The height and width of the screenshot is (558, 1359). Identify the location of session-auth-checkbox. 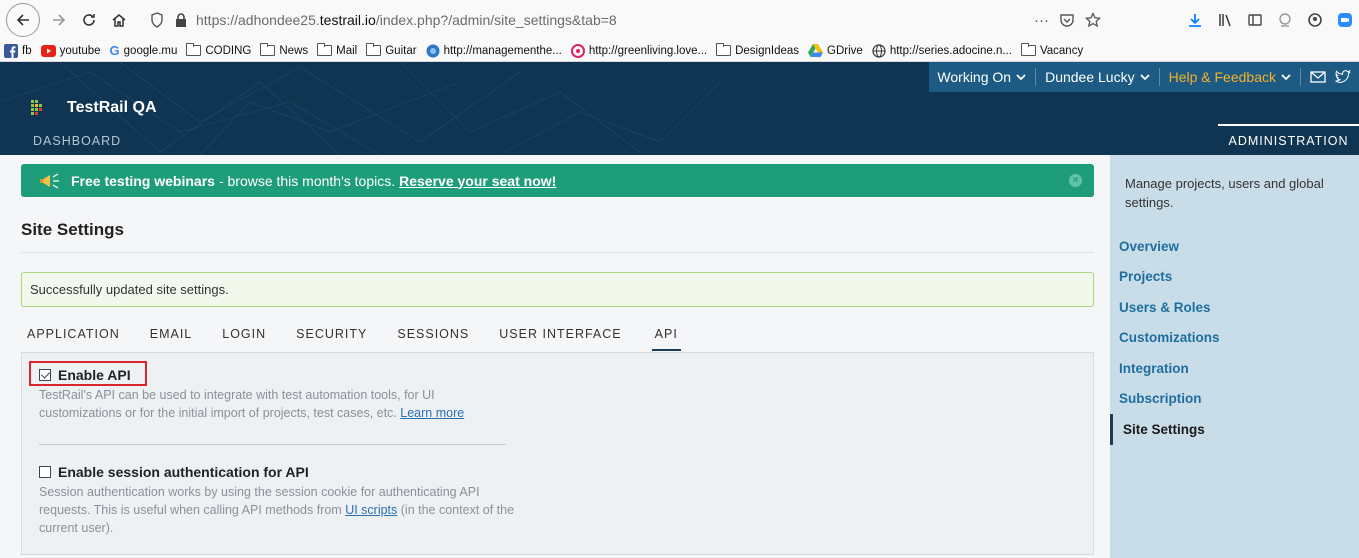
(45, 472).